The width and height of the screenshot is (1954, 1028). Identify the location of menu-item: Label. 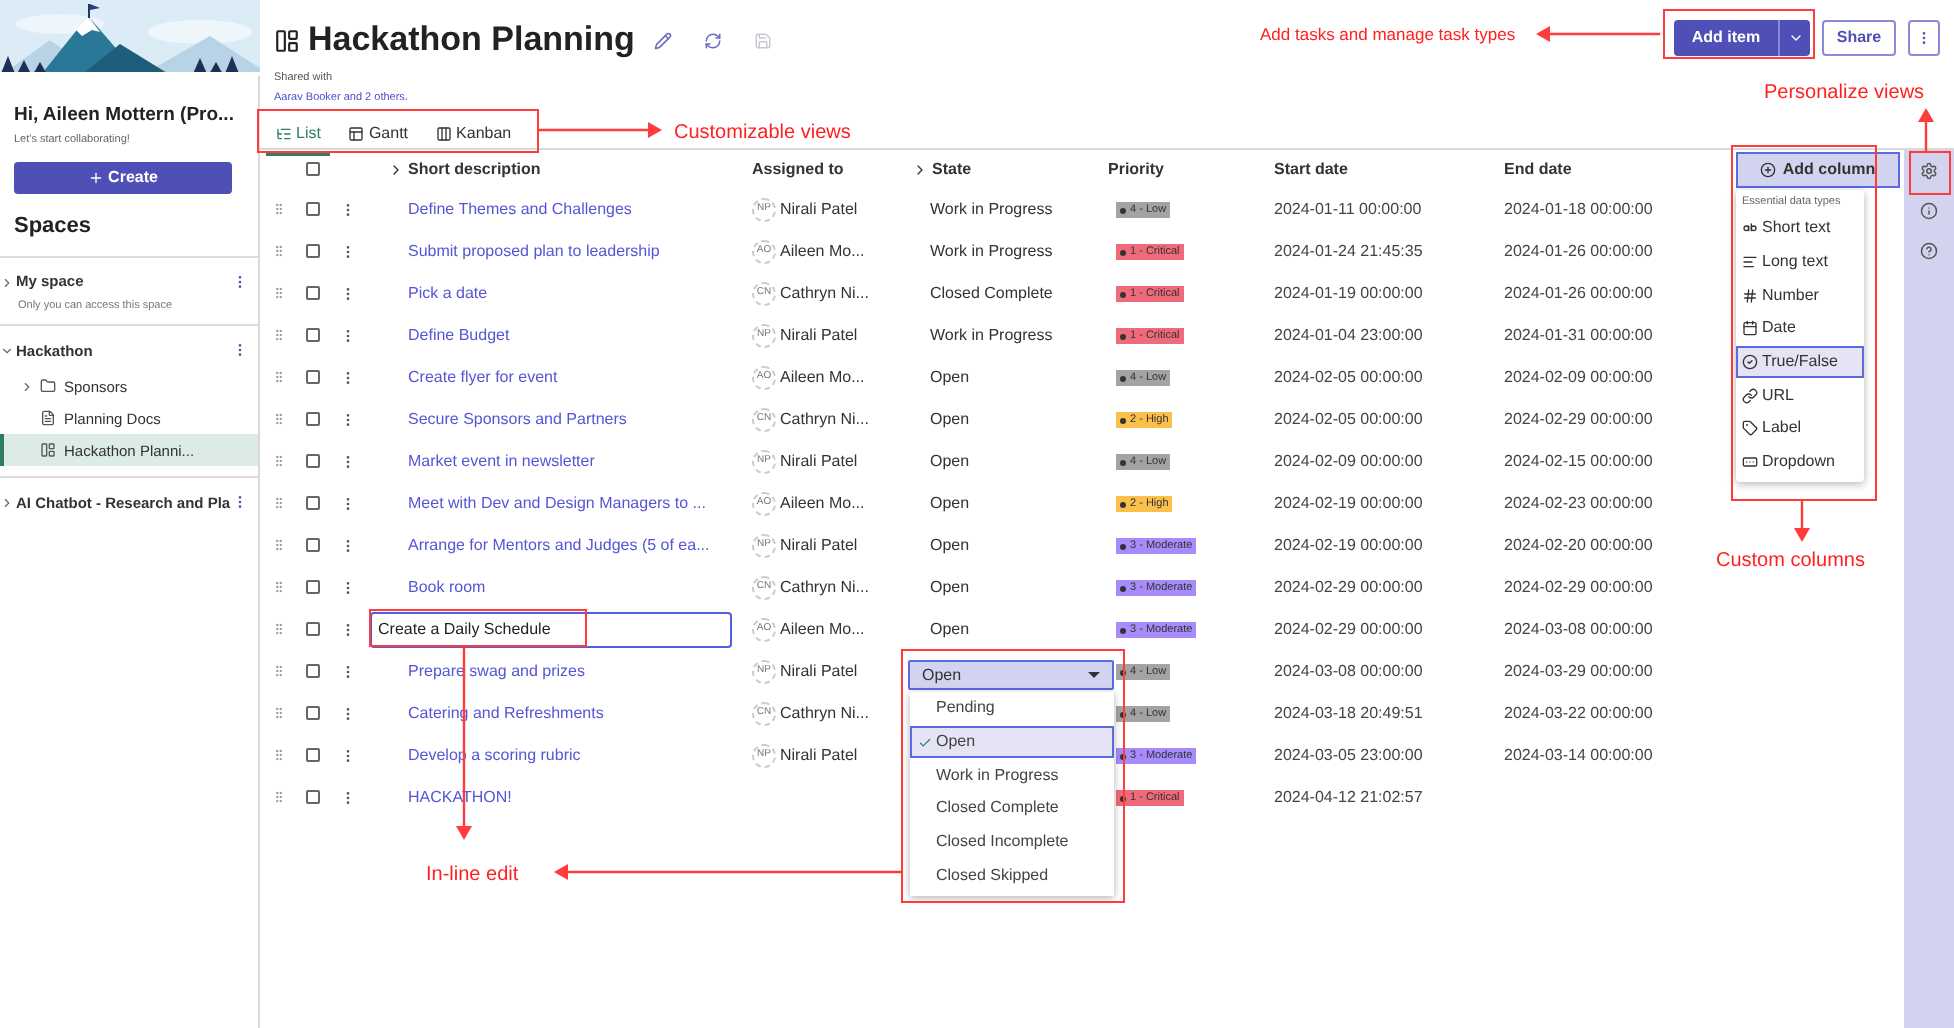
(1800, 429).